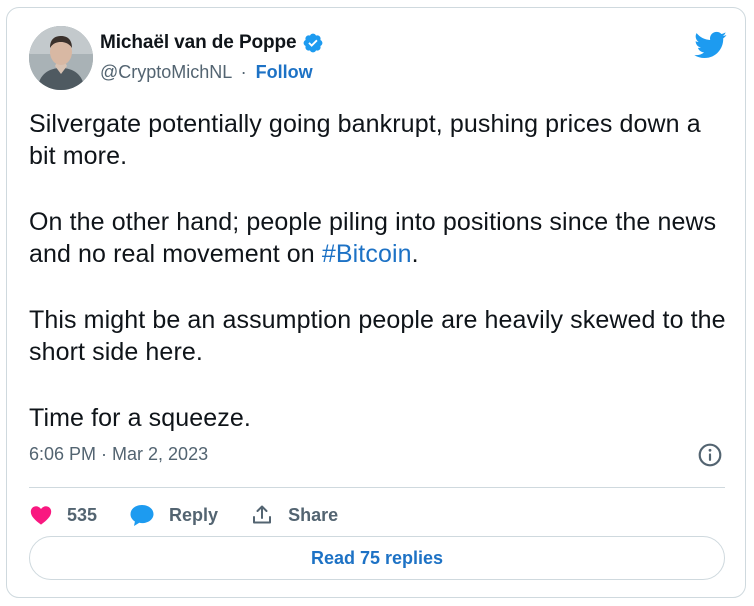 The width and height of the screenshot is (754, 606). What do you see at coordinates (377, 558) in the screenshot?
I see `read-replies-button: Read 75 replies` at bounding box center [377, 558].